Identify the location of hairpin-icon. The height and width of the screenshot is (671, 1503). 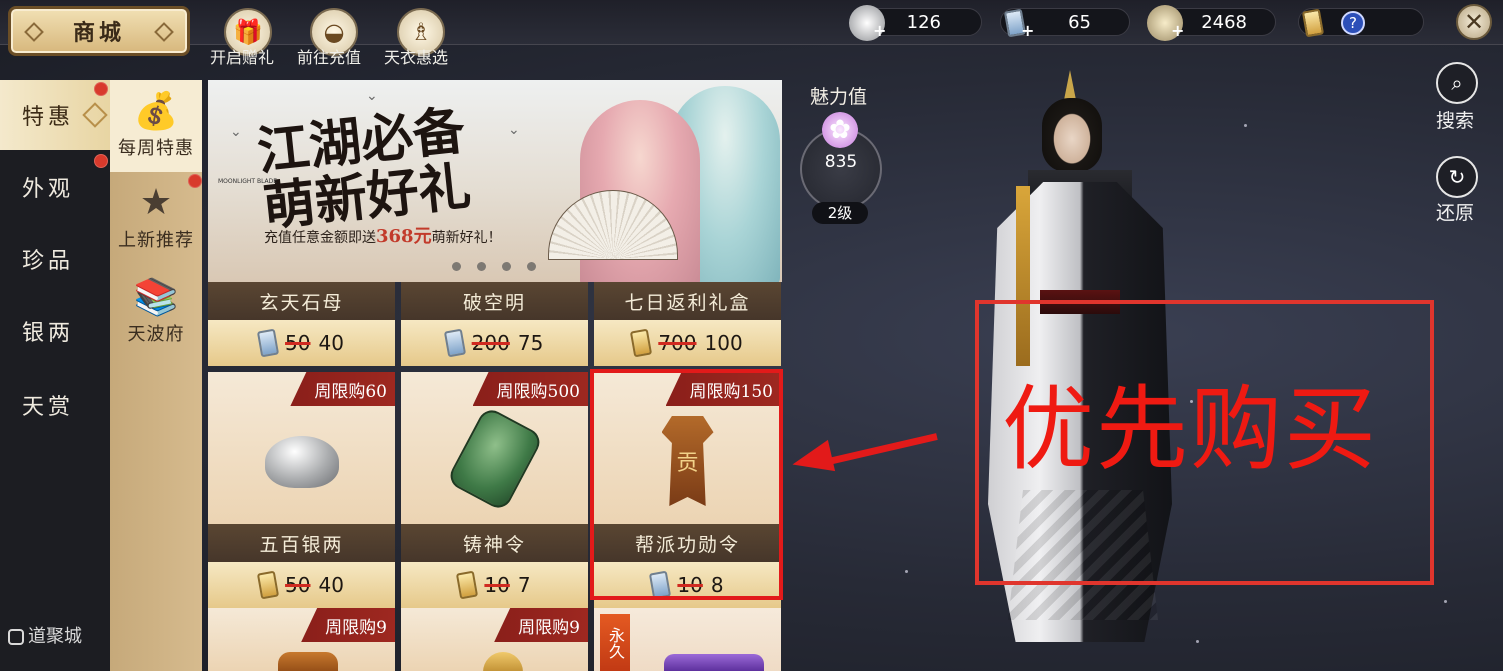
(1070, 85).